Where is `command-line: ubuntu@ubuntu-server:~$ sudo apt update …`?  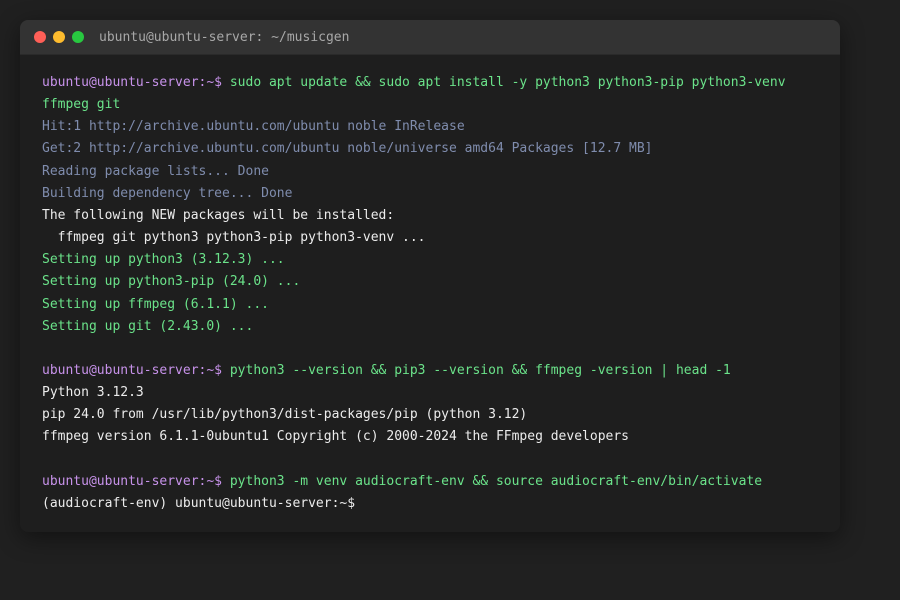
command-line: ubuntu@ubuntu-server:~$ sudo apt update … is located at coordinates (430, 83).